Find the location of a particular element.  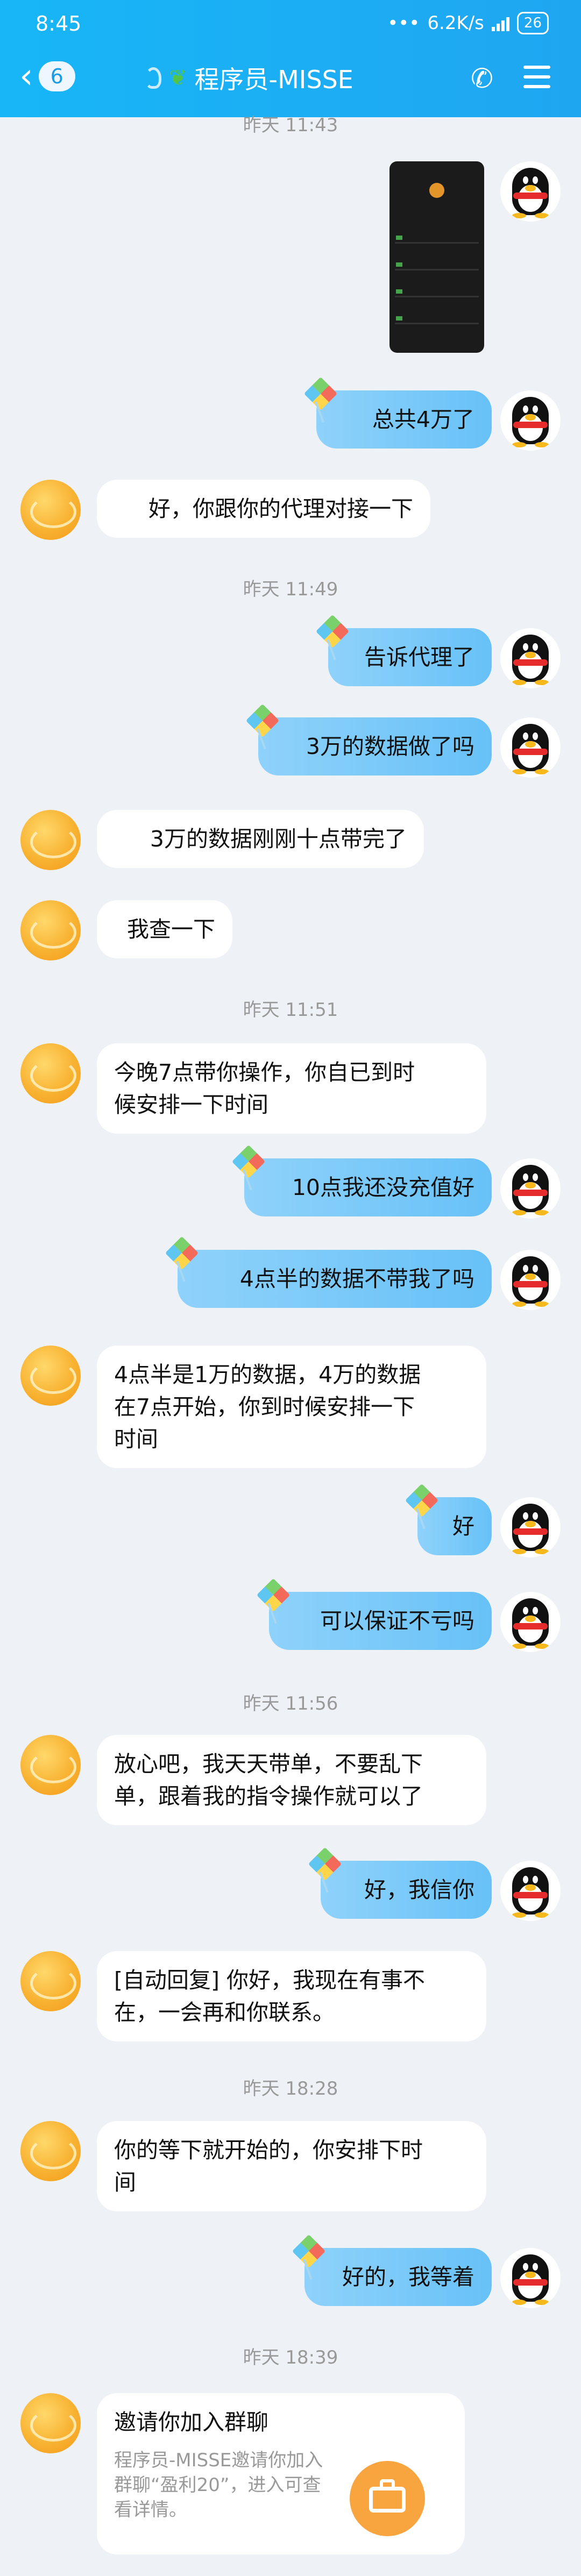

sent-message: 总共4万了 is located at coordinates (397, 412).